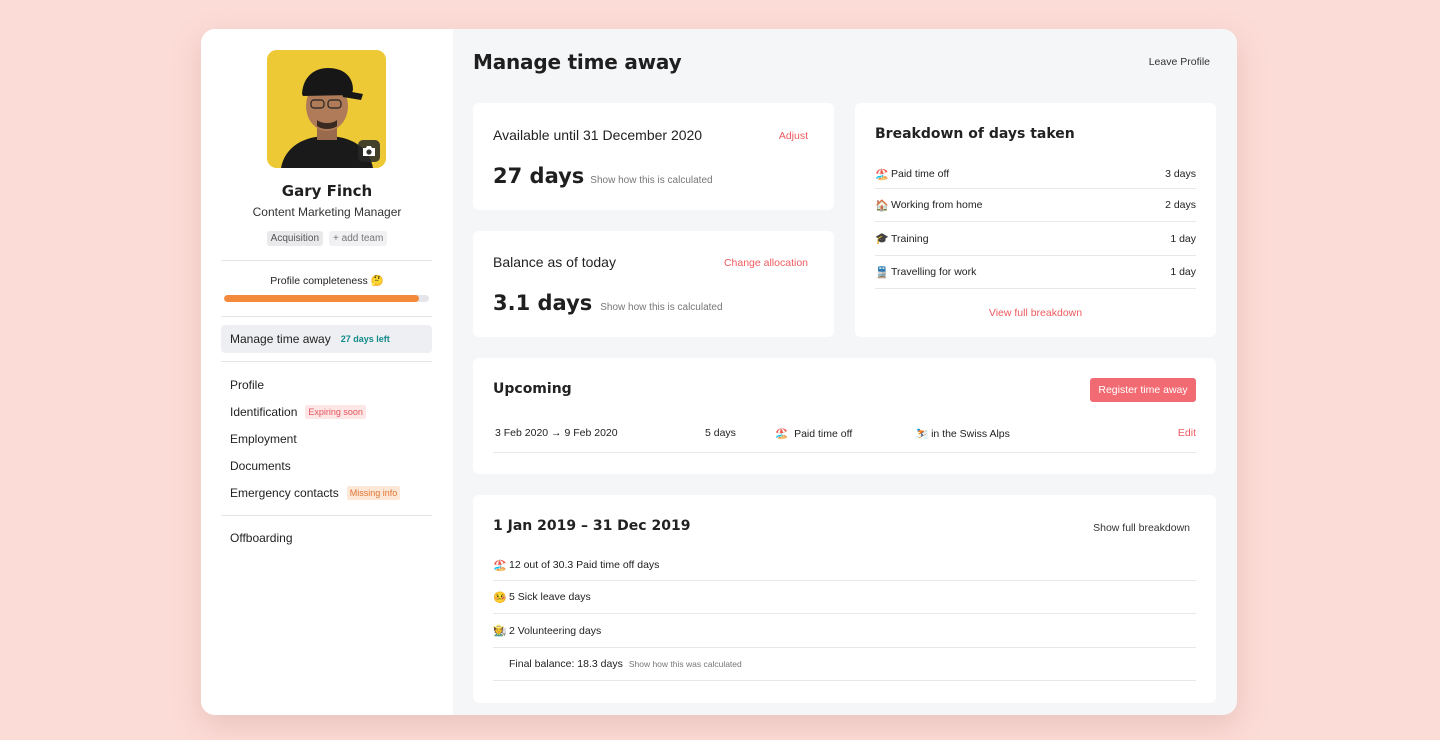 Image resolution: width=1440 pixels, height=740 pixels. I want to click on avatar, so click(326, 109).